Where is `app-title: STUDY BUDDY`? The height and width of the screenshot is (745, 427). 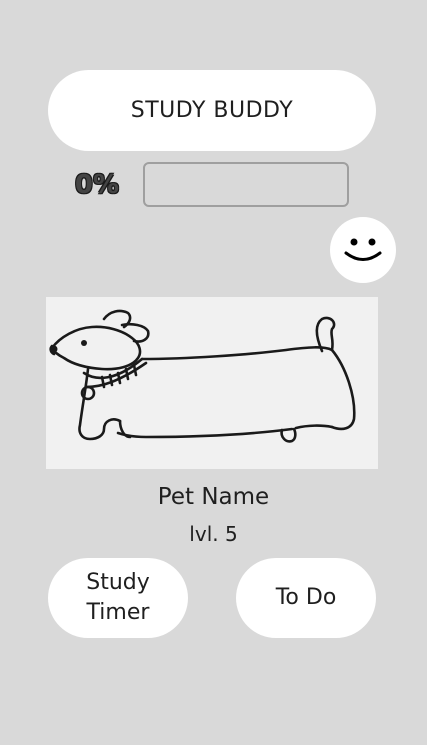 app-title: STUDY BUDDY is located at coordinates (212, 110).